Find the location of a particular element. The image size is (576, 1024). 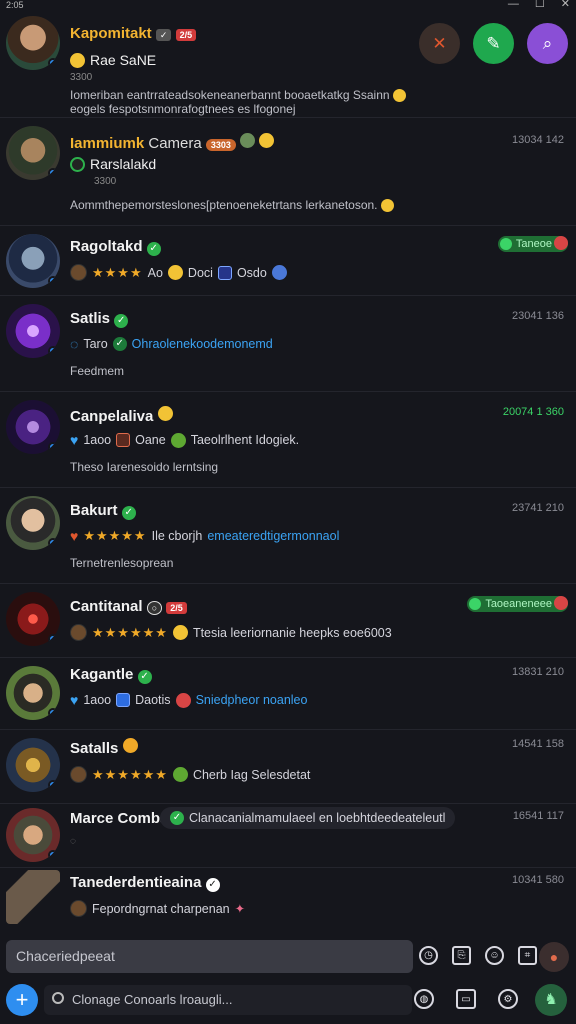

sender-name: Bakurt ✓ is located at coordinates (103, 511).